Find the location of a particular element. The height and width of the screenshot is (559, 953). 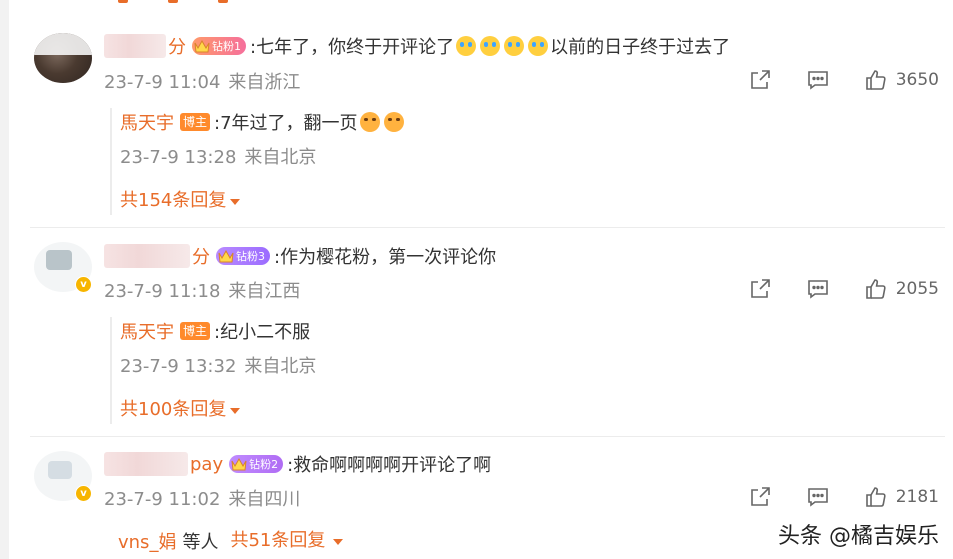

reply-text: :7年过了，翻一页 is located at coordinates (286, 123).